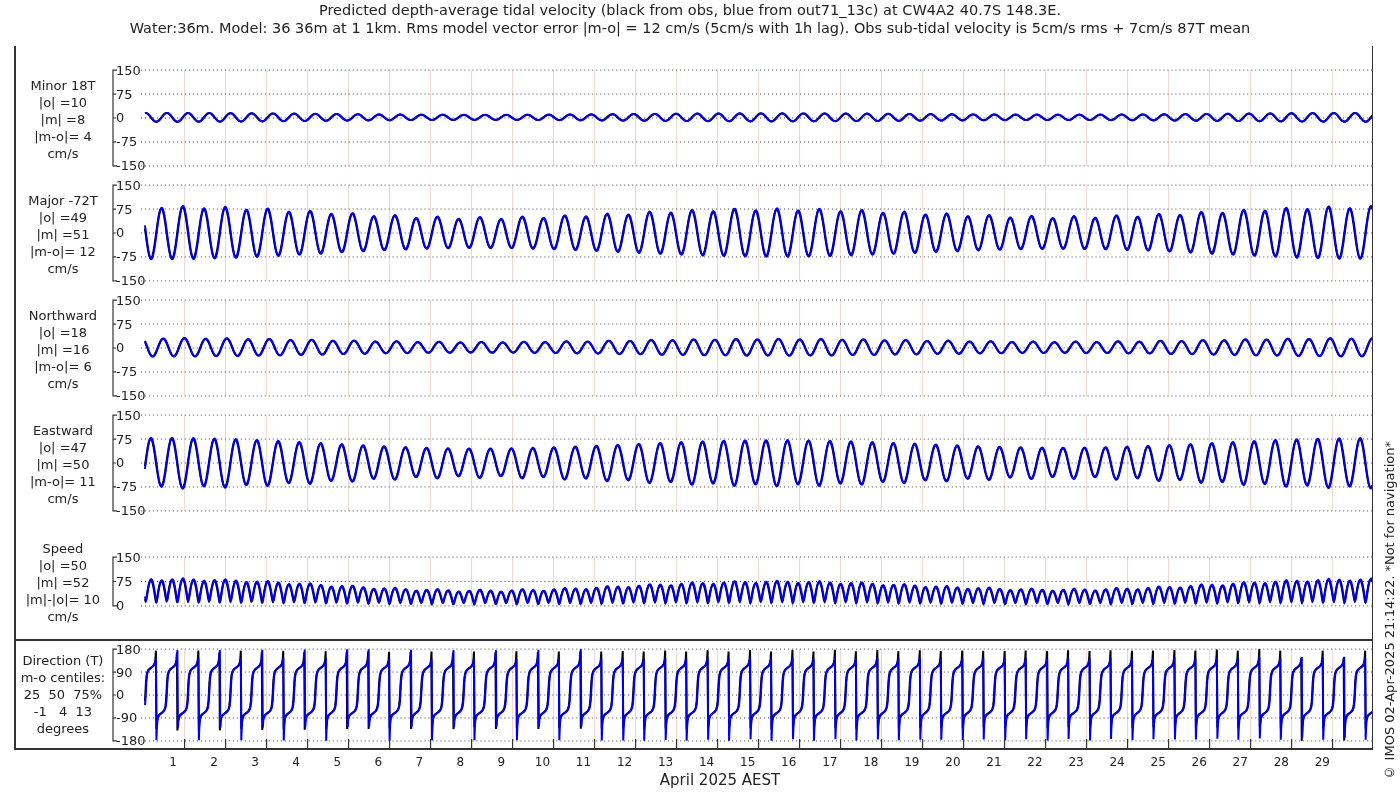 The height and width of the screenshot is (800, 1400). Describe the element at coordinates (63, 119) in the screenshot. I see `panel-stat-text: |m| =8` at that location.